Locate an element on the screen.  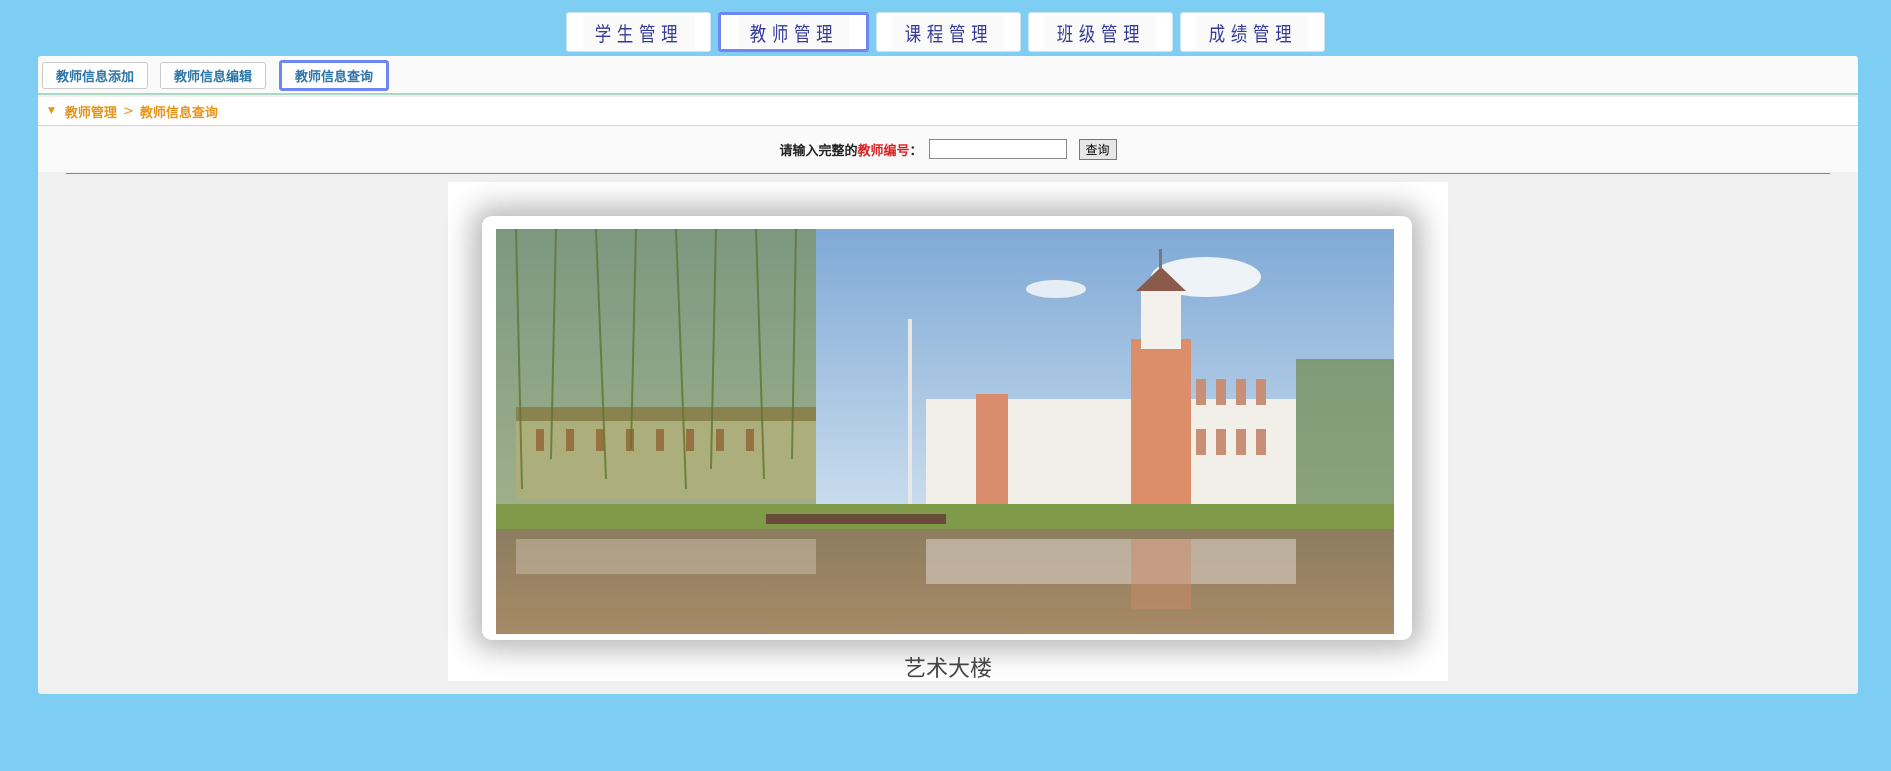
tab-student-management: 学生管理 is located at coordinates (638, 32).